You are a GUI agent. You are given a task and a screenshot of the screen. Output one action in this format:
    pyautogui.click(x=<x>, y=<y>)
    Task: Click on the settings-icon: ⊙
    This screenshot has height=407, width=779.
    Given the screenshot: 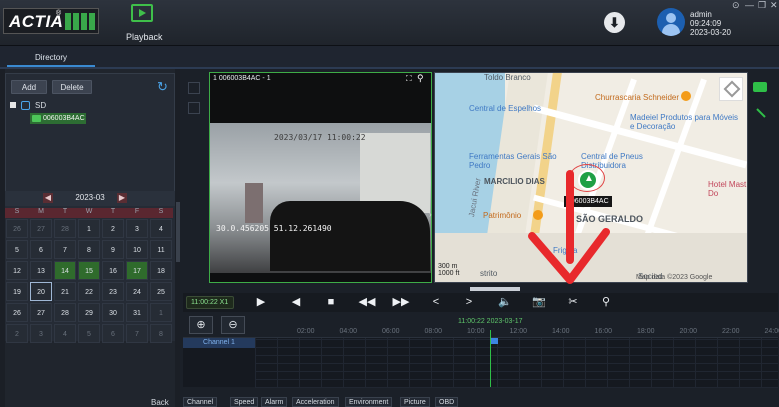 What is the action you would take?
    pyautogui.click(x=736, y=5)
    